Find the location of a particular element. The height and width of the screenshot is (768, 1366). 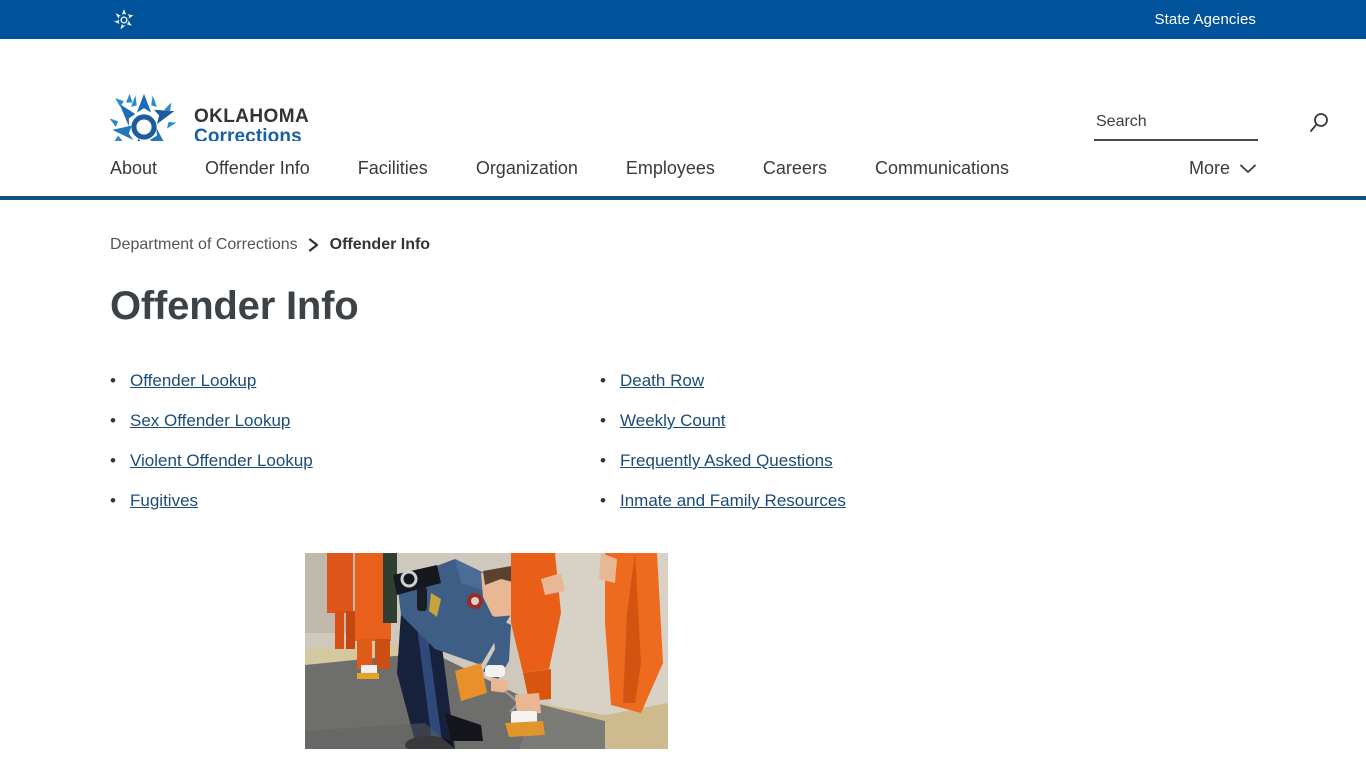

nav-item-offender-info: Offender Info is located at coordinates (257, 168).